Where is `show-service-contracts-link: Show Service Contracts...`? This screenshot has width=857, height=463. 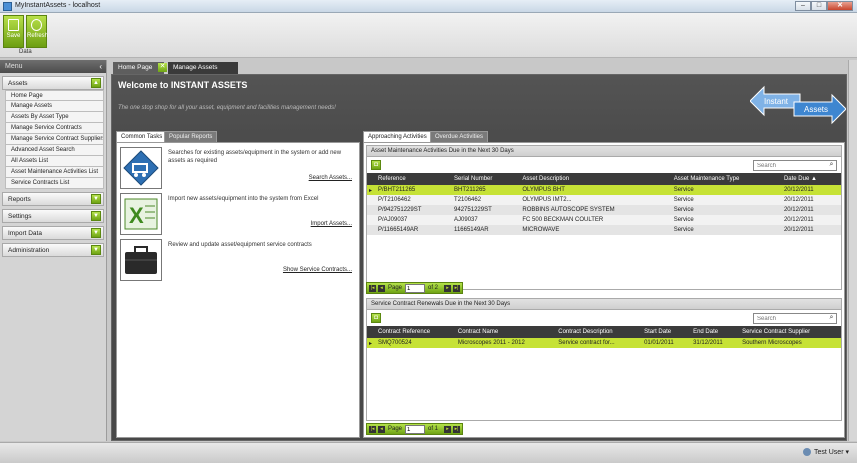
show-service-contracts-link: Show Service Contracts... is located at coordinates (317, 270).